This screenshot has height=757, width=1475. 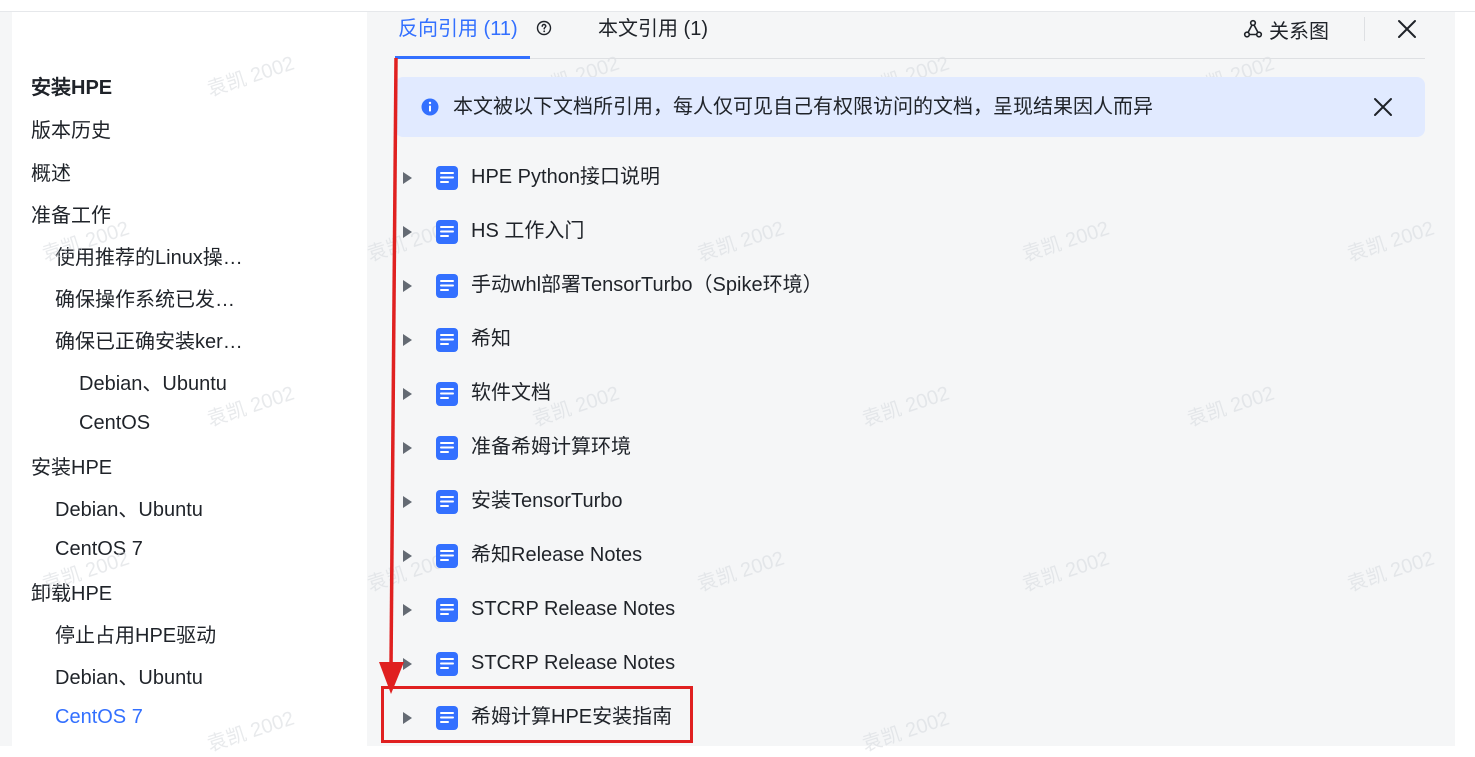 I want to click on tab-backlinks: 反向引用 (11), so click(x=458, y=29).